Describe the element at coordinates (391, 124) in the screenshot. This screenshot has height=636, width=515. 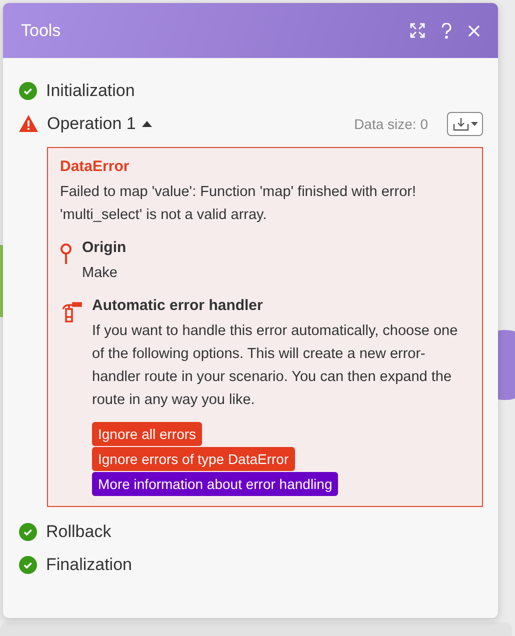
I see `data-size: Data size: 0` at that location.